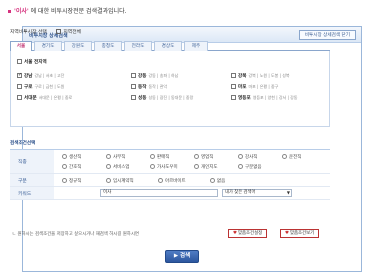 This screenshot has width=373, height=276. I want to click on tab-gyeongsang: 경상도, so click(168, 46).